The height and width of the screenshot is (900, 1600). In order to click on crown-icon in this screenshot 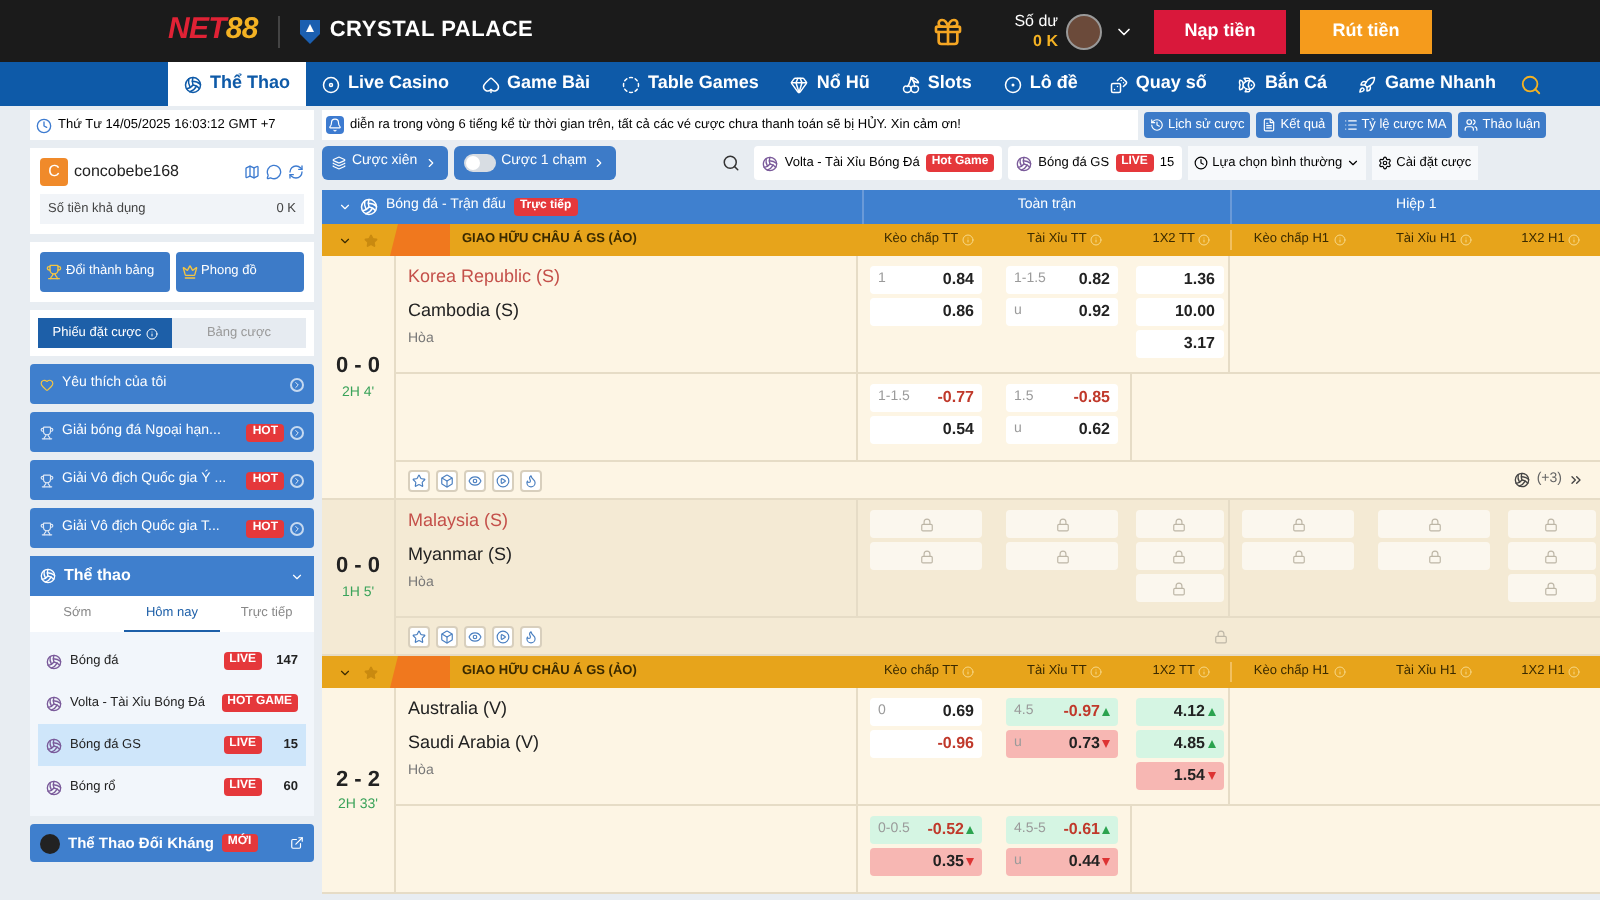, I will do `click(189, 272)`.